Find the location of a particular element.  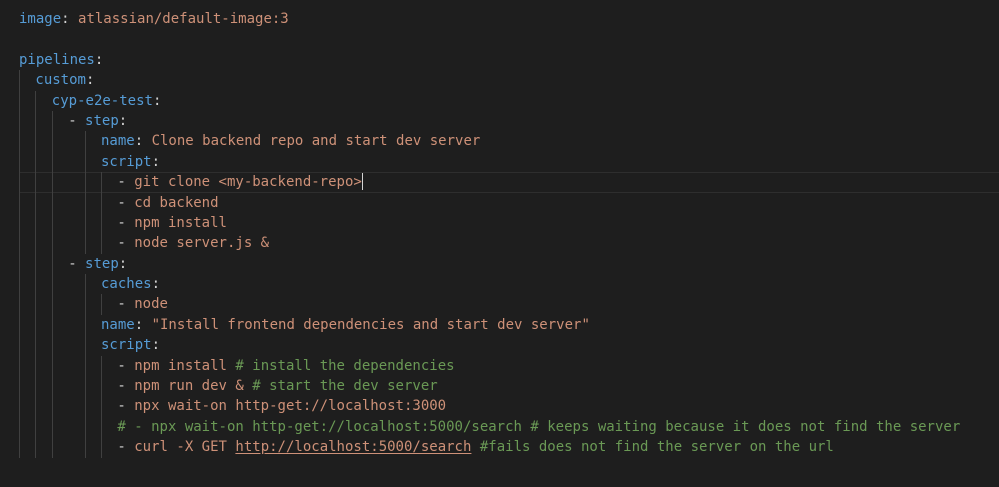

code-line: - node server.js & is located at coordinates (499, 243).